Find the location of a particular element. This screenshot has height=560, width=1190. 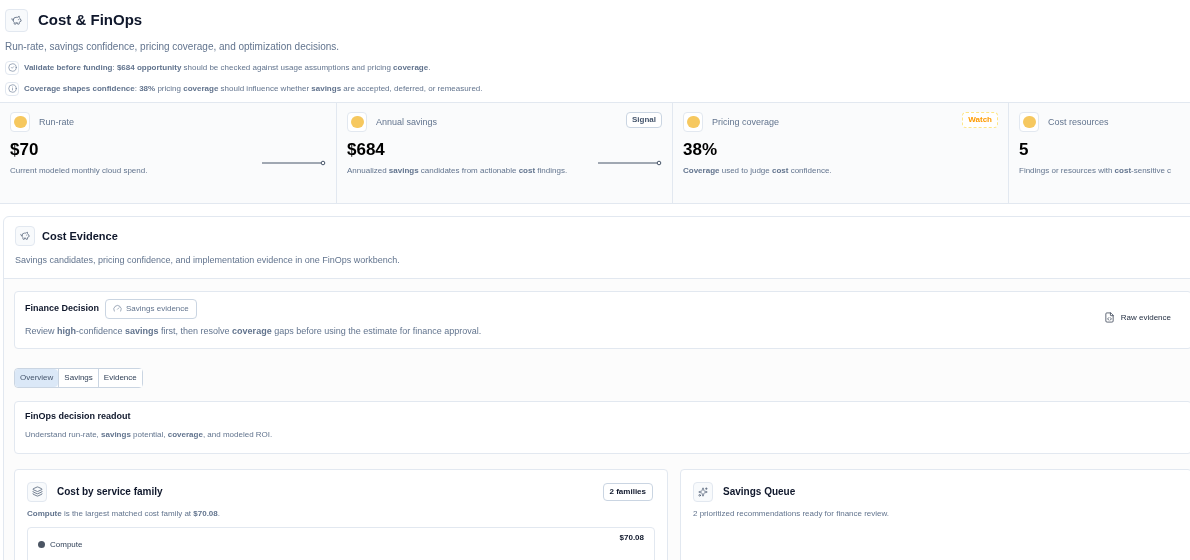

metric-description: Coverage used to judge cost confidence. is located at coordinates (757, 171).